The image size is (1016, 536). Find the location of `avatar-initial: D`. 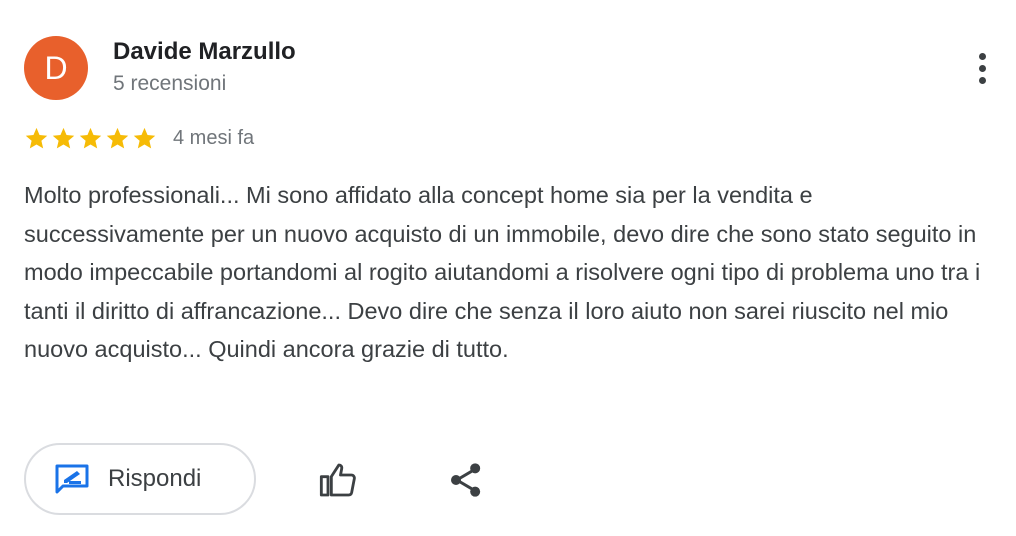

avatar-initial: D is located at coordinates (56, 67).